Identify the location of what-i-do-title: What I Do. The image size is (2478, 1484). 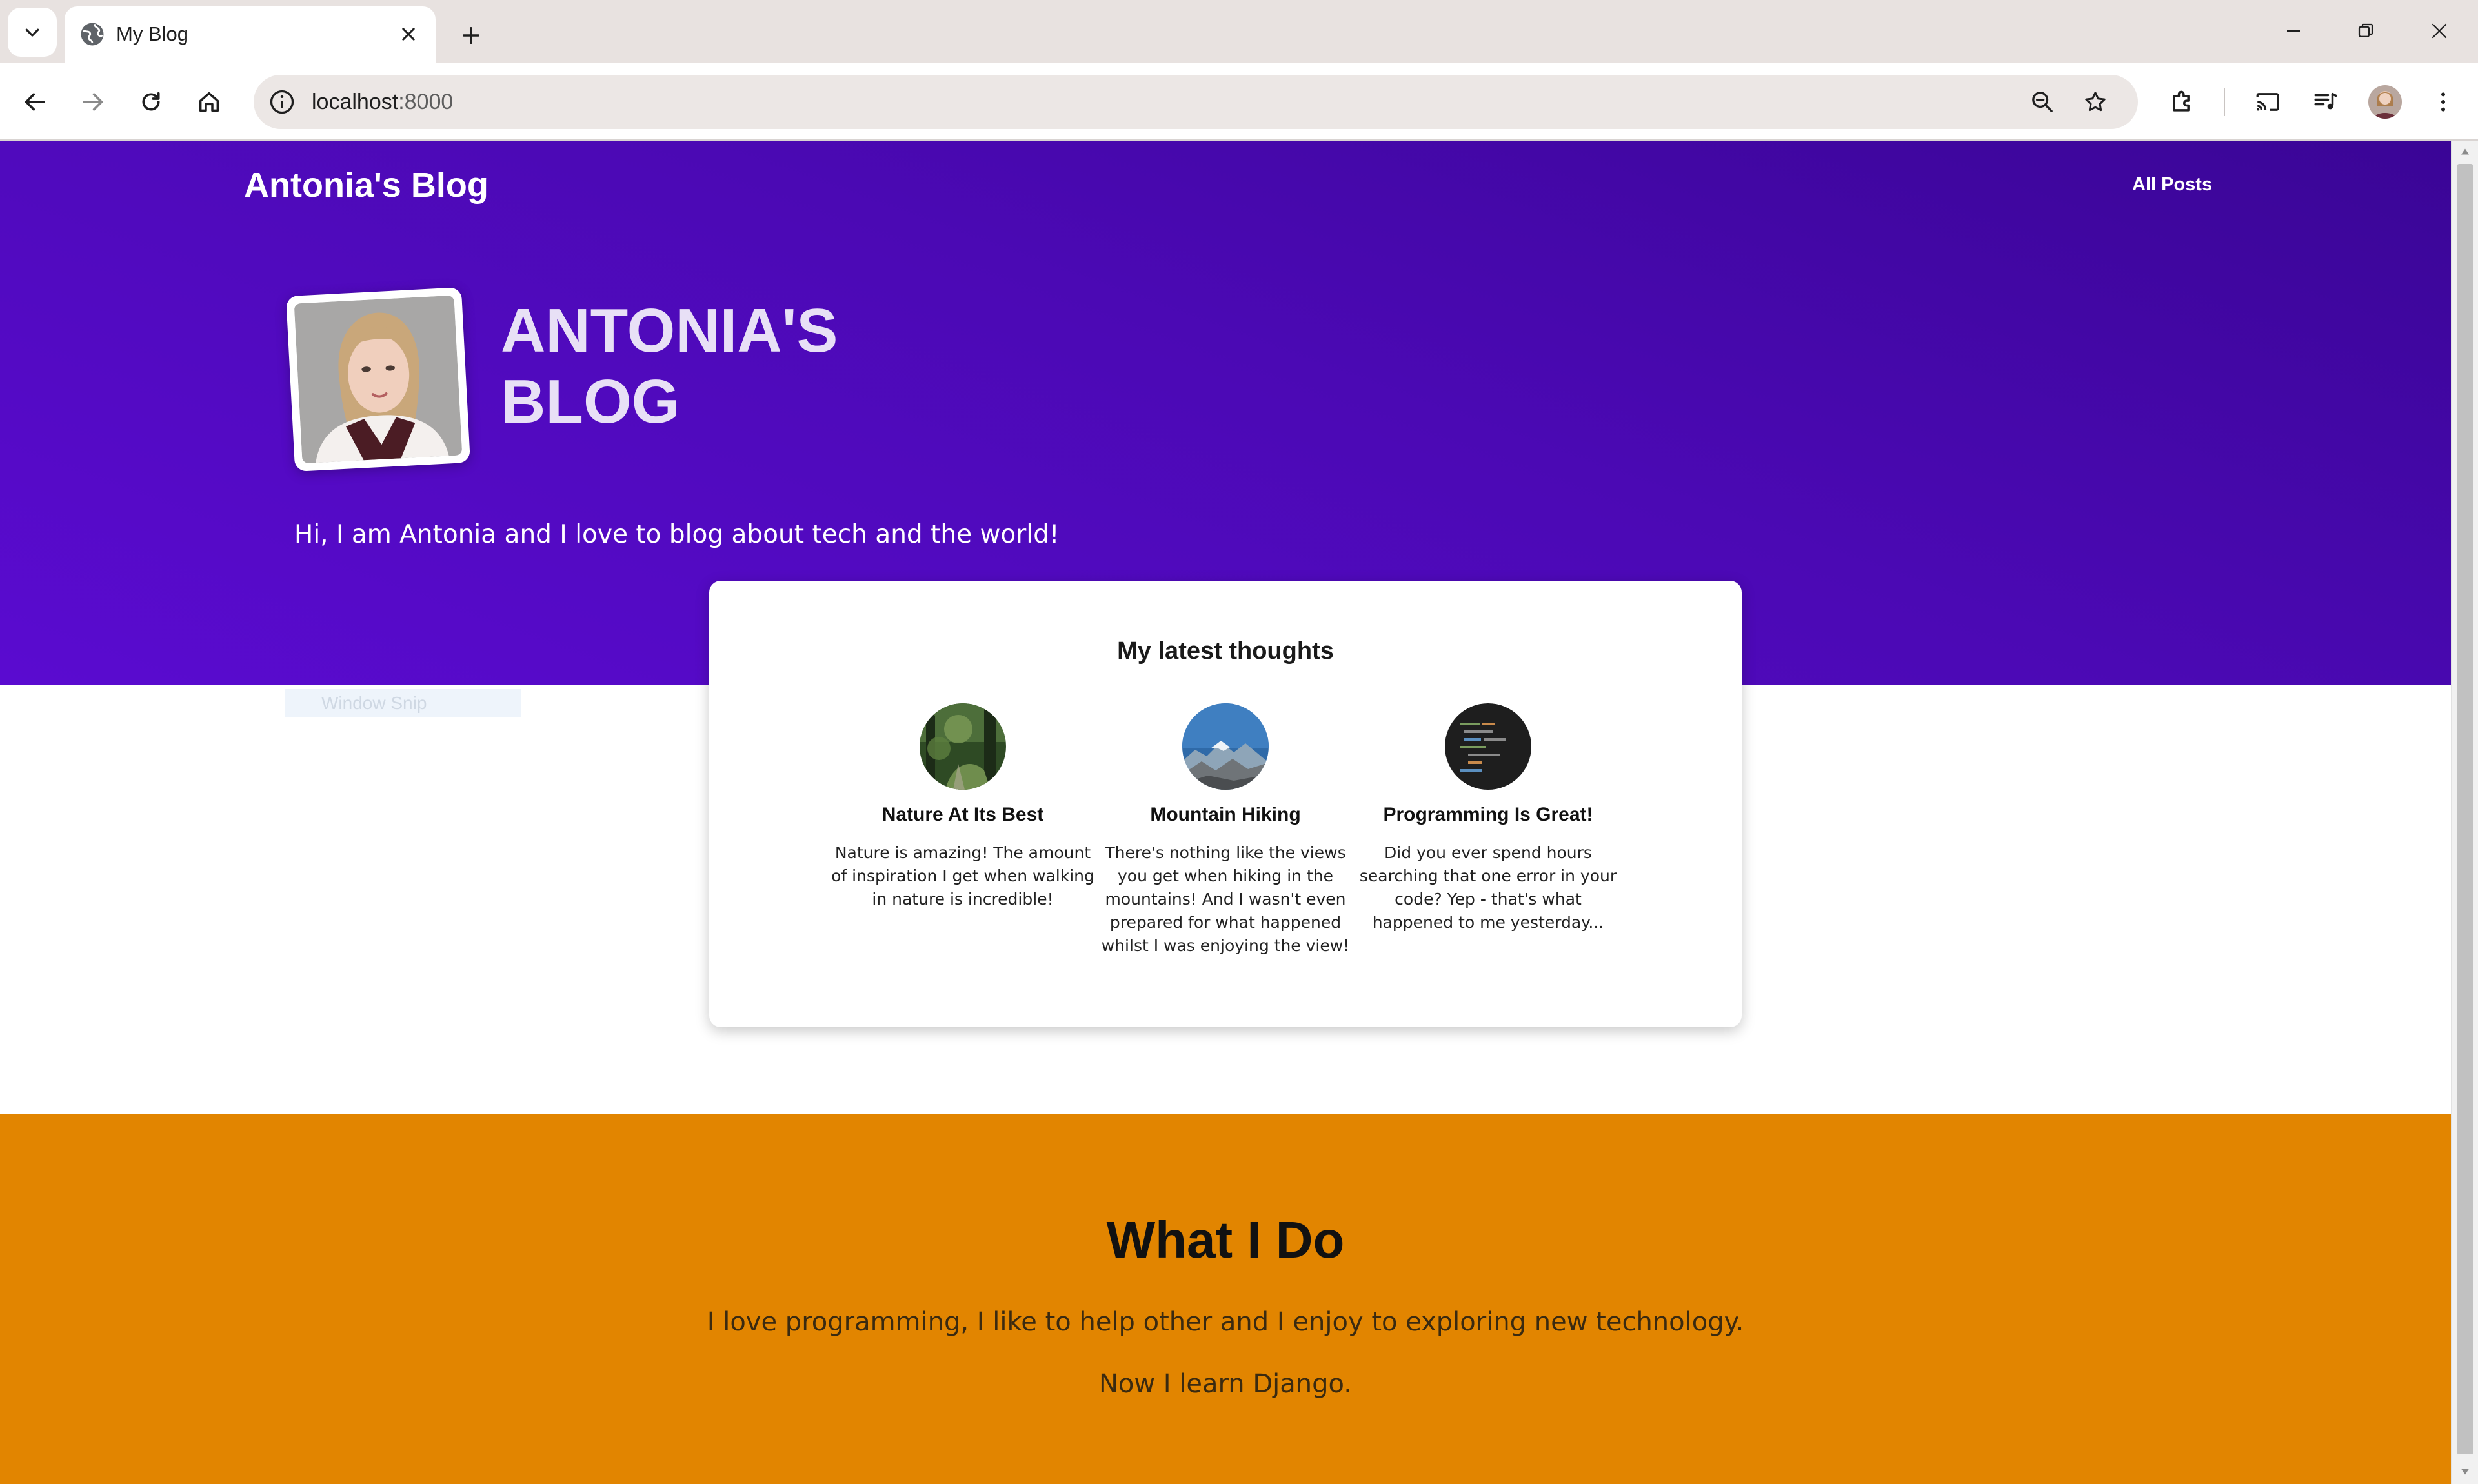
(1225, 1240).